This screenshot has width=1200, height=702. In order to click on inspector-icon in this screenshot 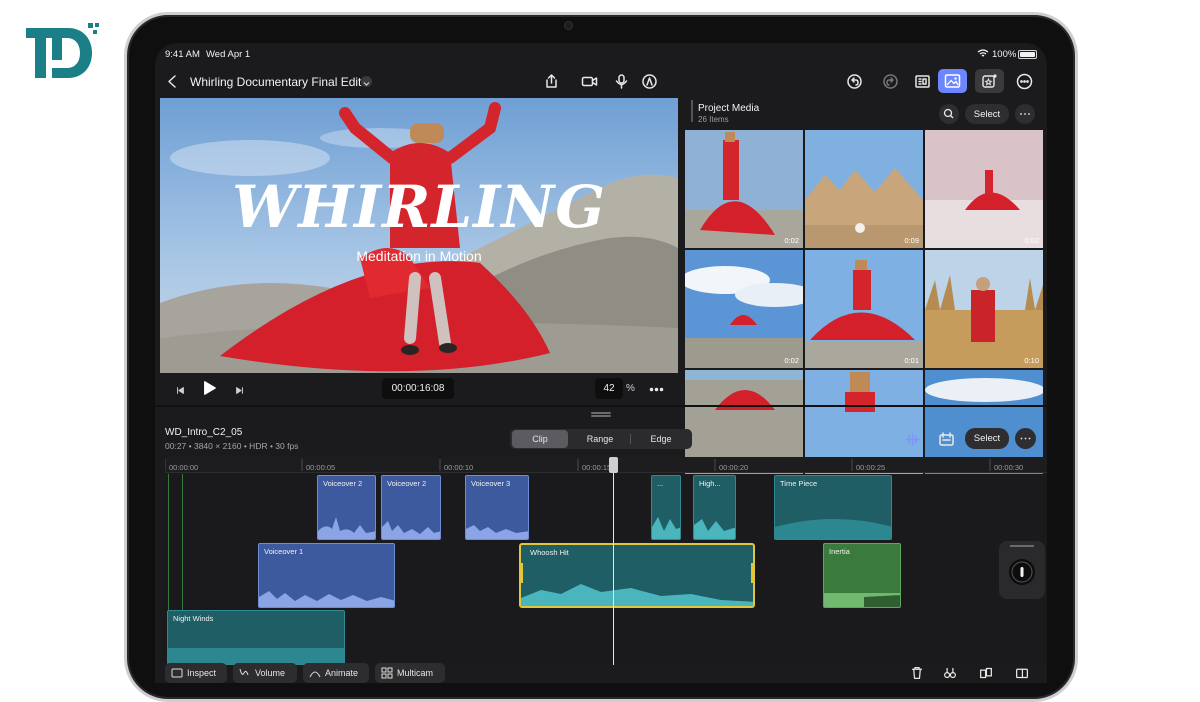, I will do `click(922, 81)`.